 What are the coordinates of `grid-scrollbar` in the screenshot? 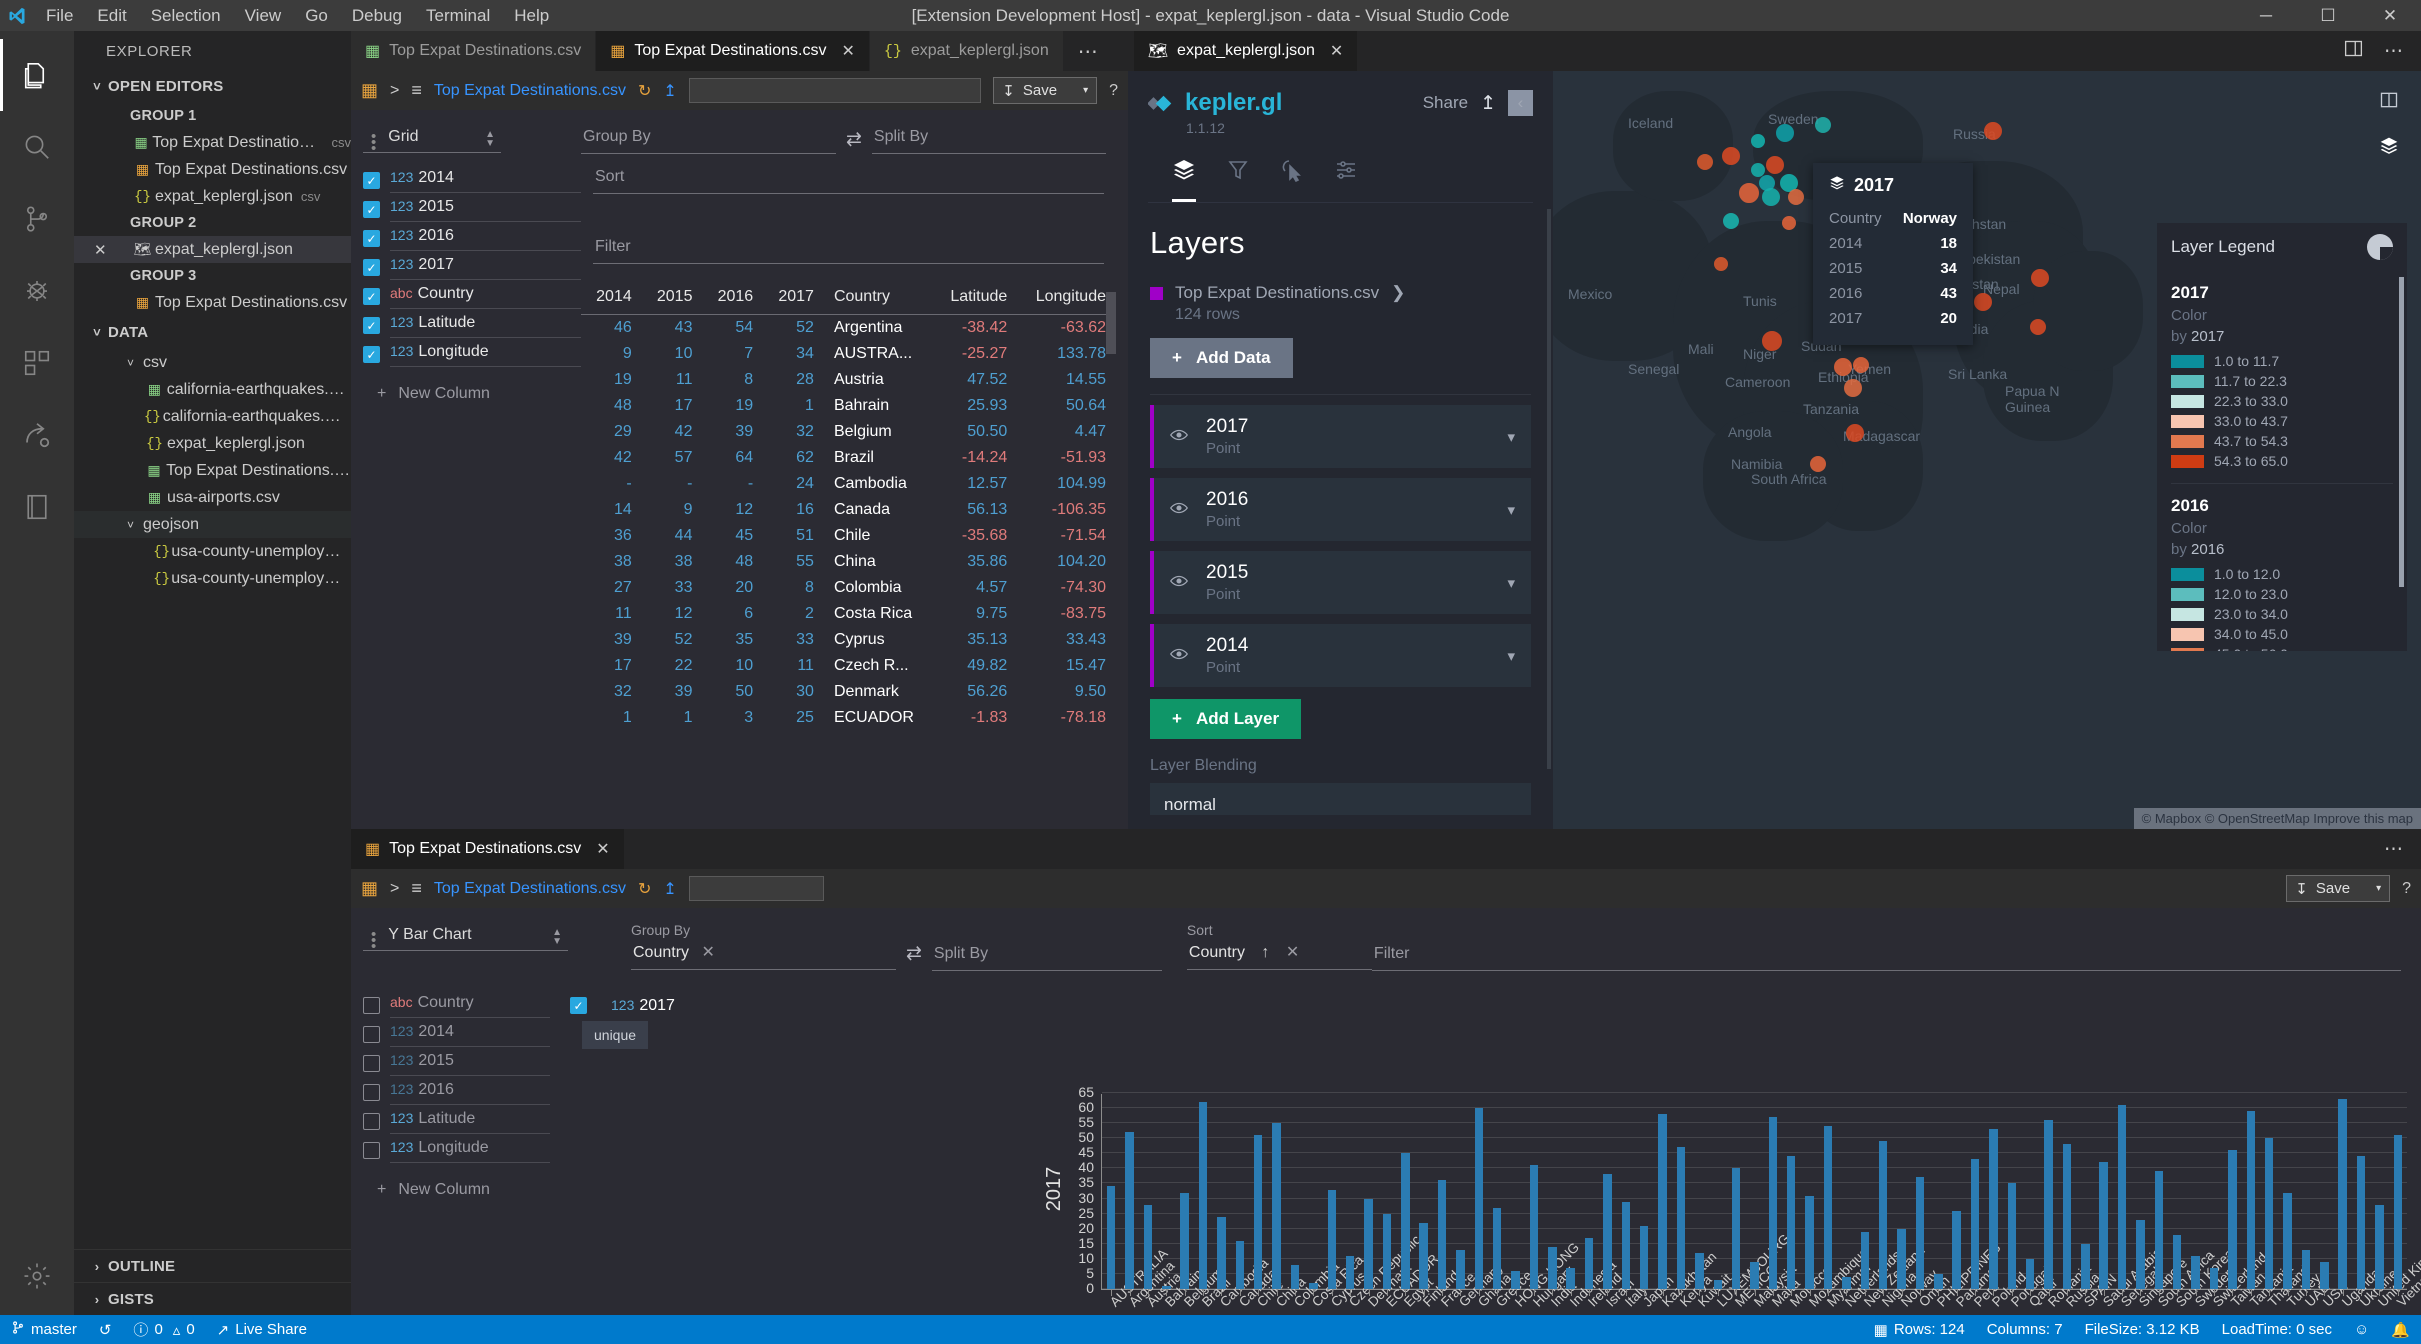 It's located at (1111, 323).